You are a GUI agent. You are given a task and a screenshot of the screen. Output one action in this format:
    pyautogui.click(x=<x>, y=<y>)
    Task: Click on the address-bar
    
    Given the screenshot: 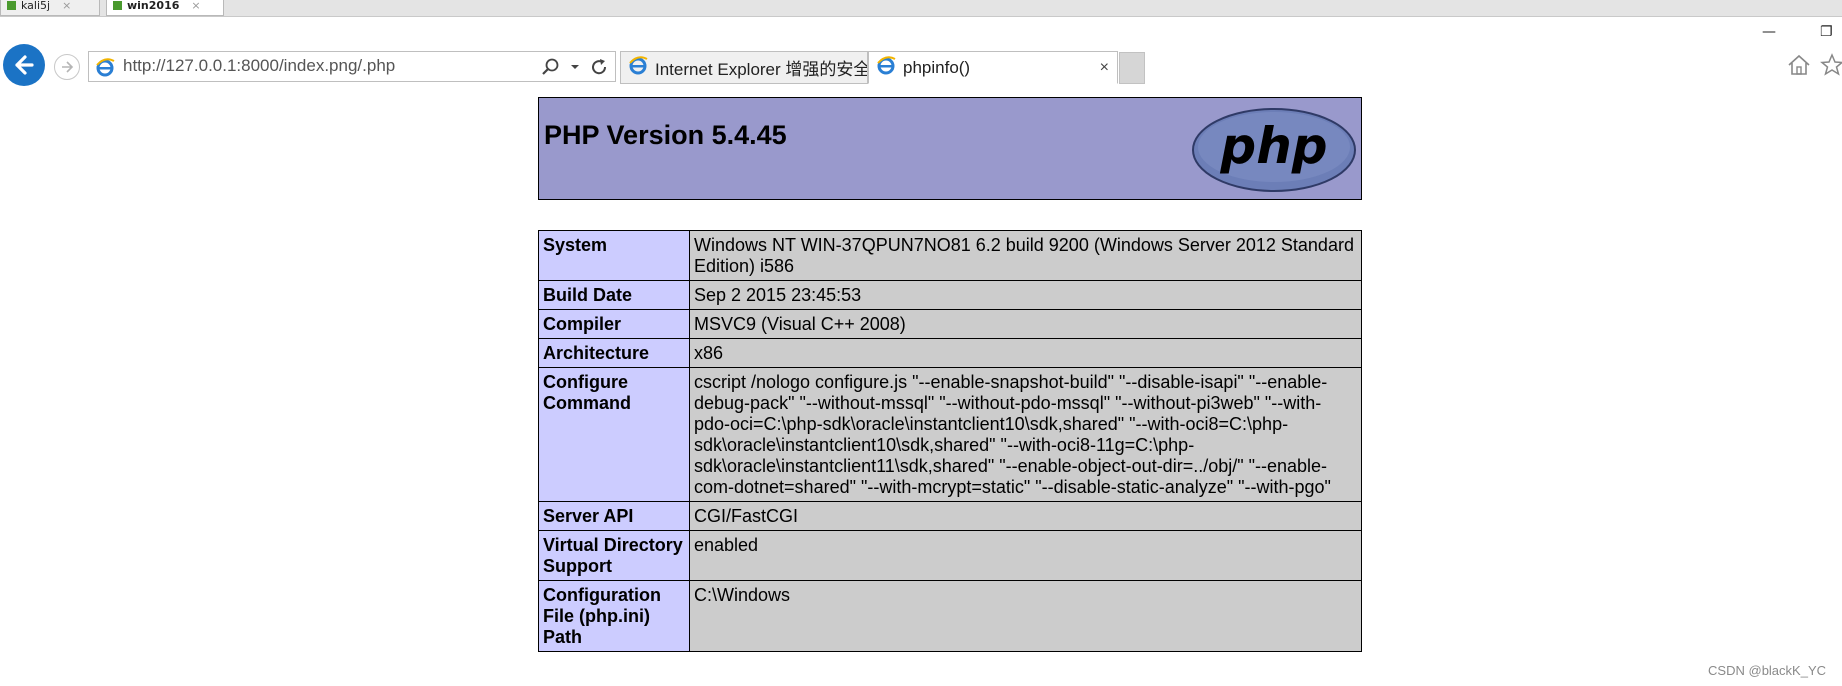 What is the action you would take?
    pyautogui.click(x=352, y=66)
    